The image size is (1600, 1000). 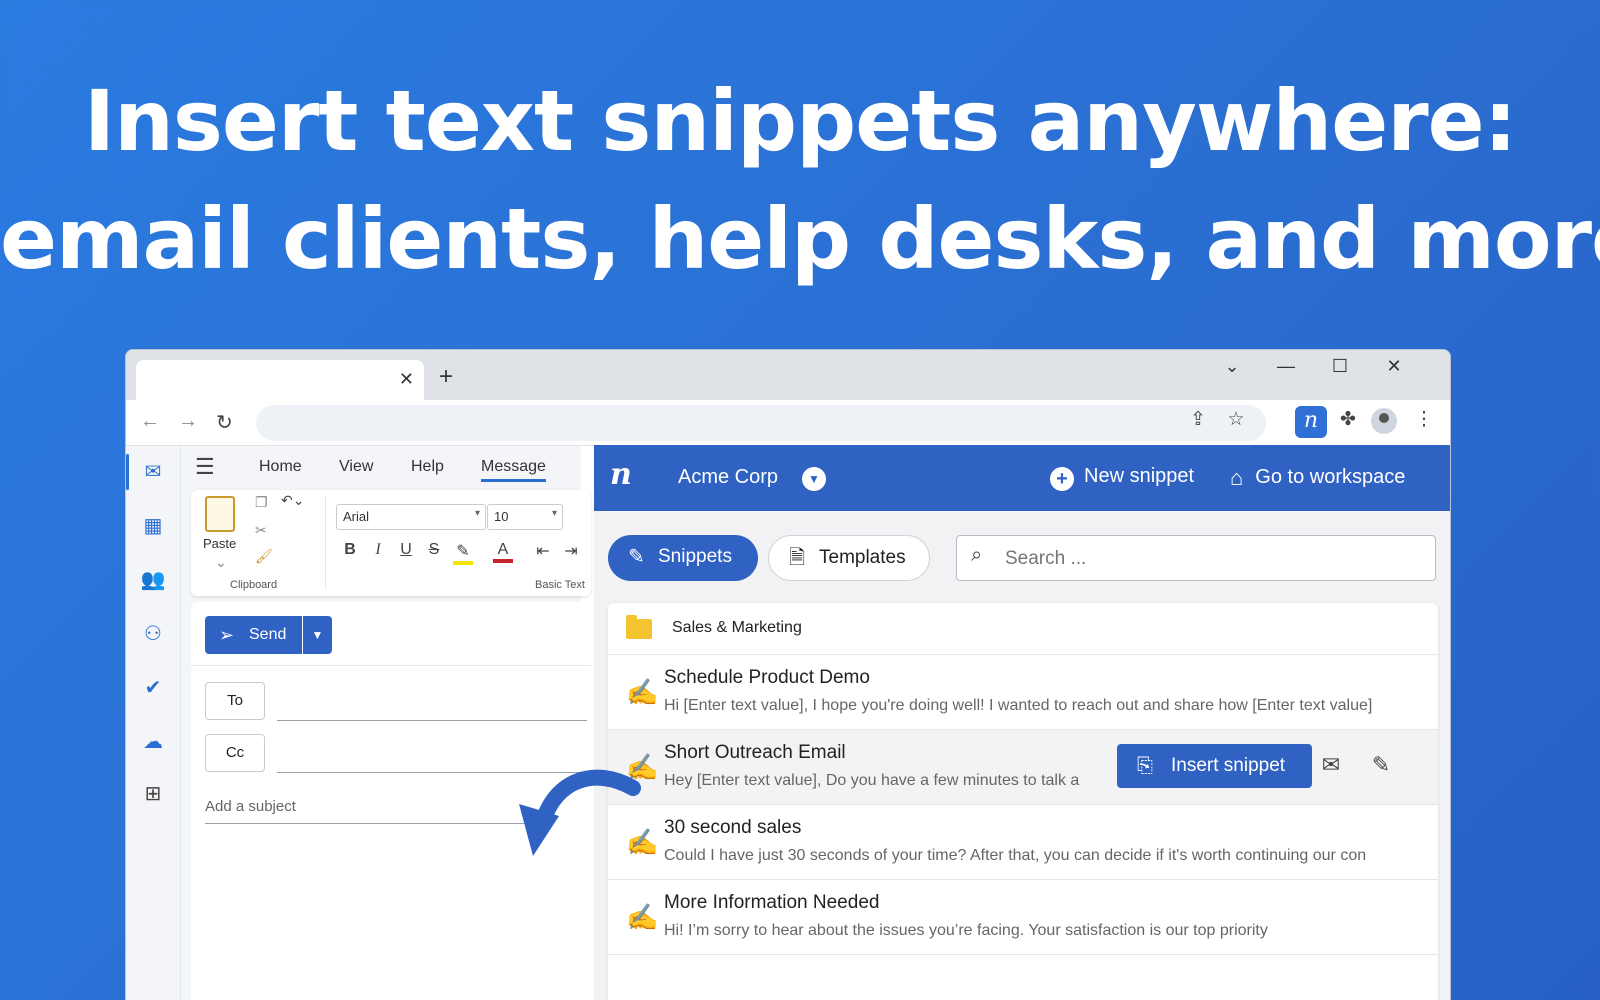 I want to click on go-to-workspace-button: ⌂ Go to workspace, so click(x=1317, y=478).